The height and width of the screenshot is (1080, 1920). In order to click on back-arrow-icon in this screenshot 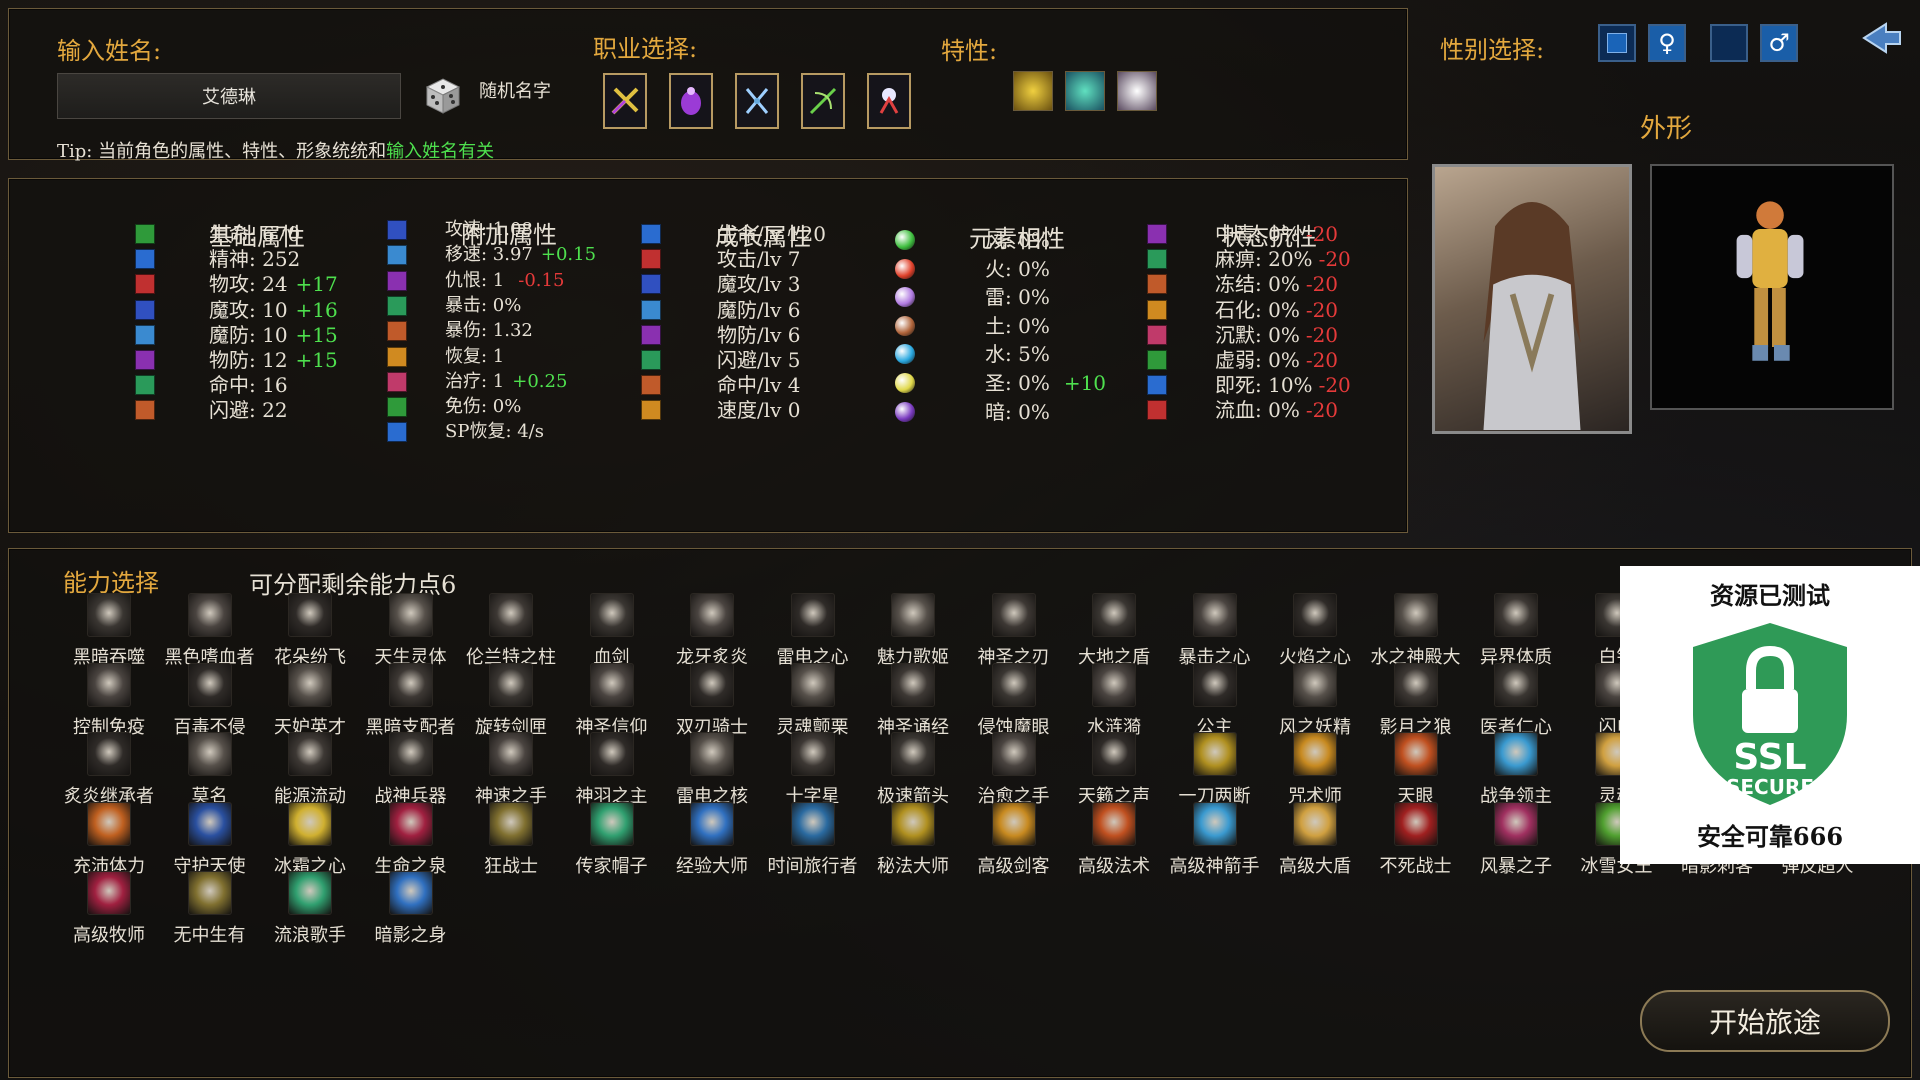, I will do `click(1882, 38)`.